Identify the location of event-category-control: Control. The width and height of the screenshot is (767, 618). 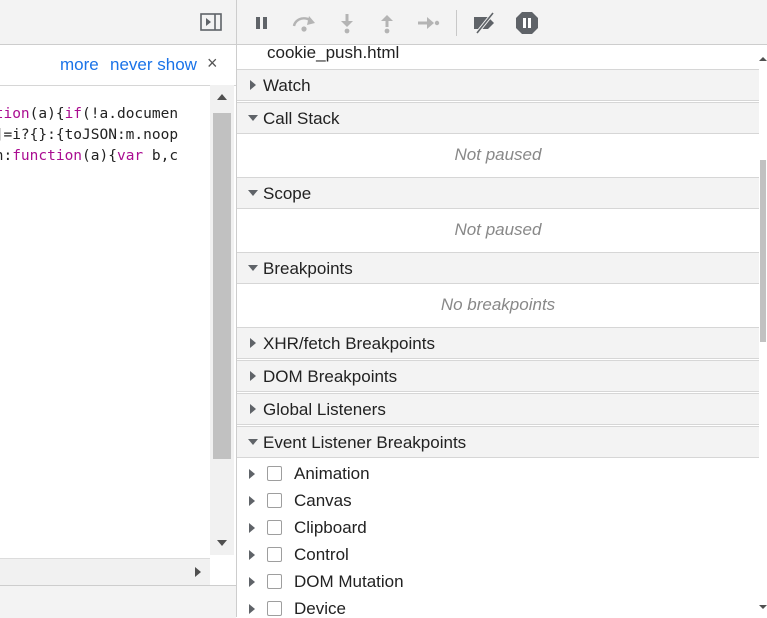
(498, 555).